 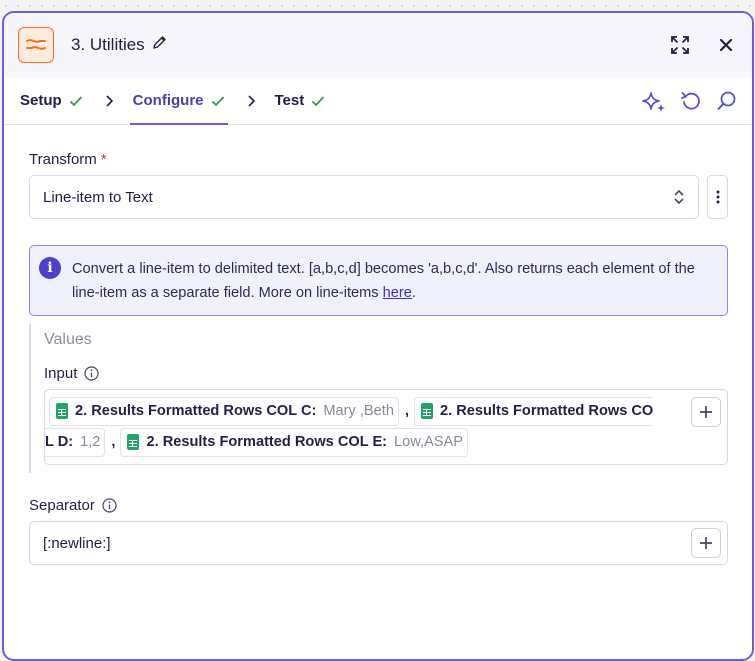 I want to click on pill-value: Mary ,Beth, so click(x=358, y=411).